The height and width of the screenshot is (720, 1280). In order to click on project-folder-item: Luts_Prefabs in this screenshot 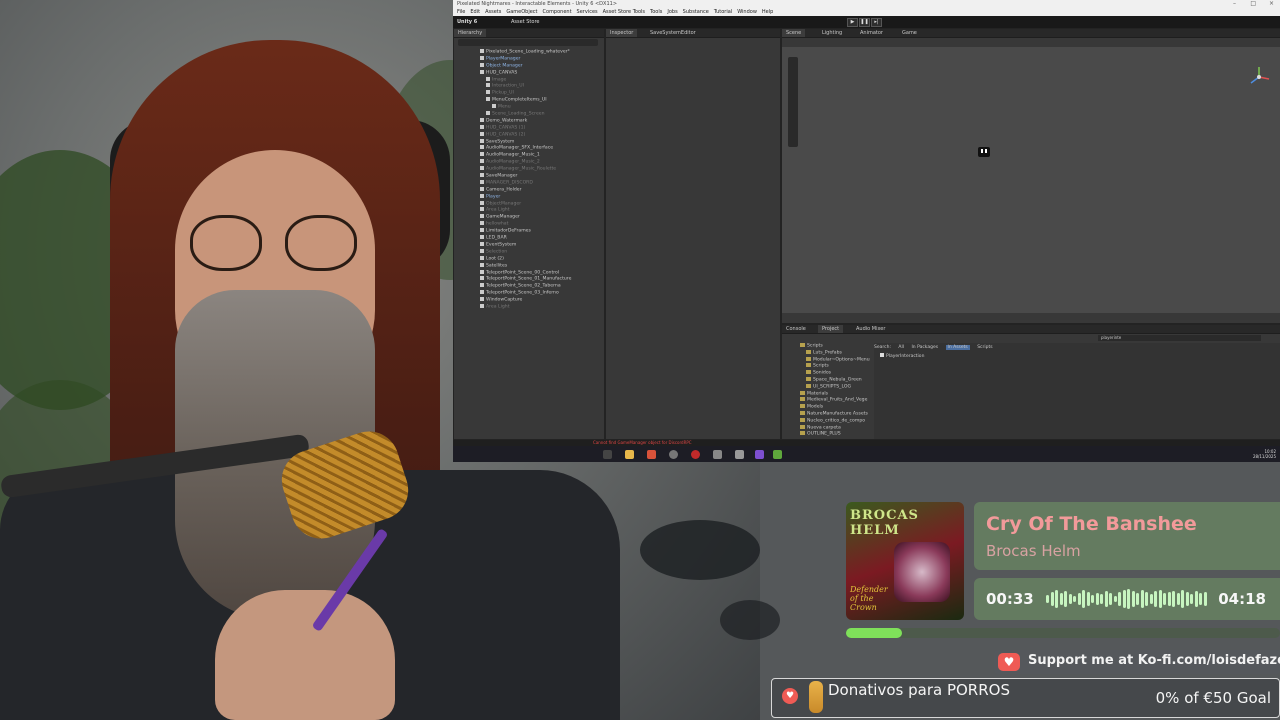, I will do `click(826, 353)`.